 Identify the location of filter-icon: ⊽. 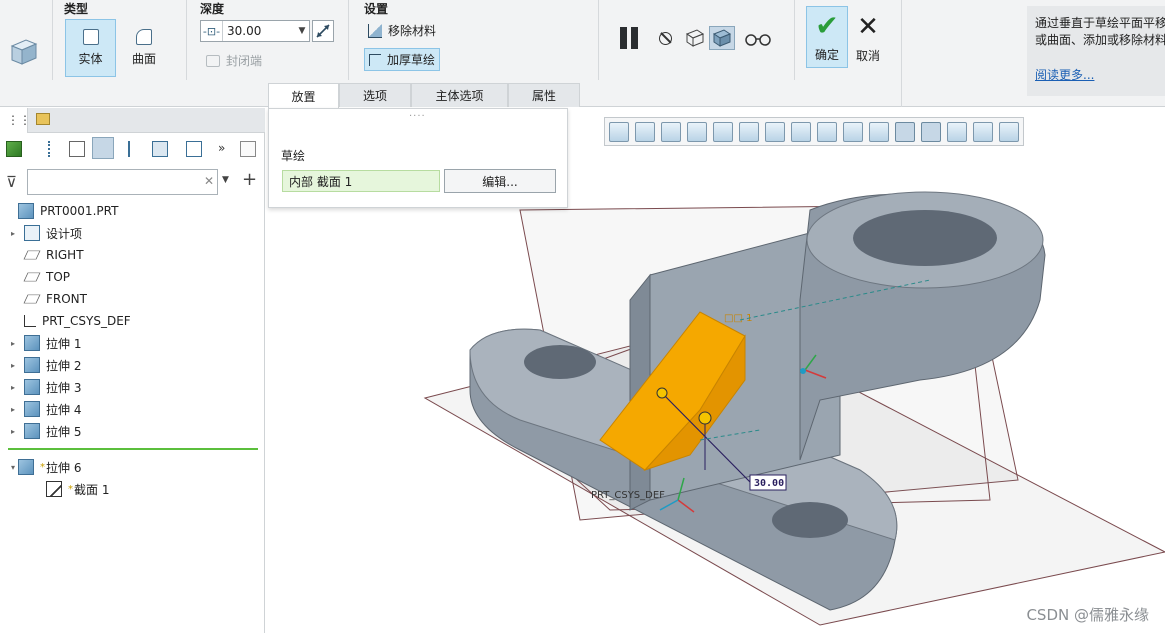
(11, 182).